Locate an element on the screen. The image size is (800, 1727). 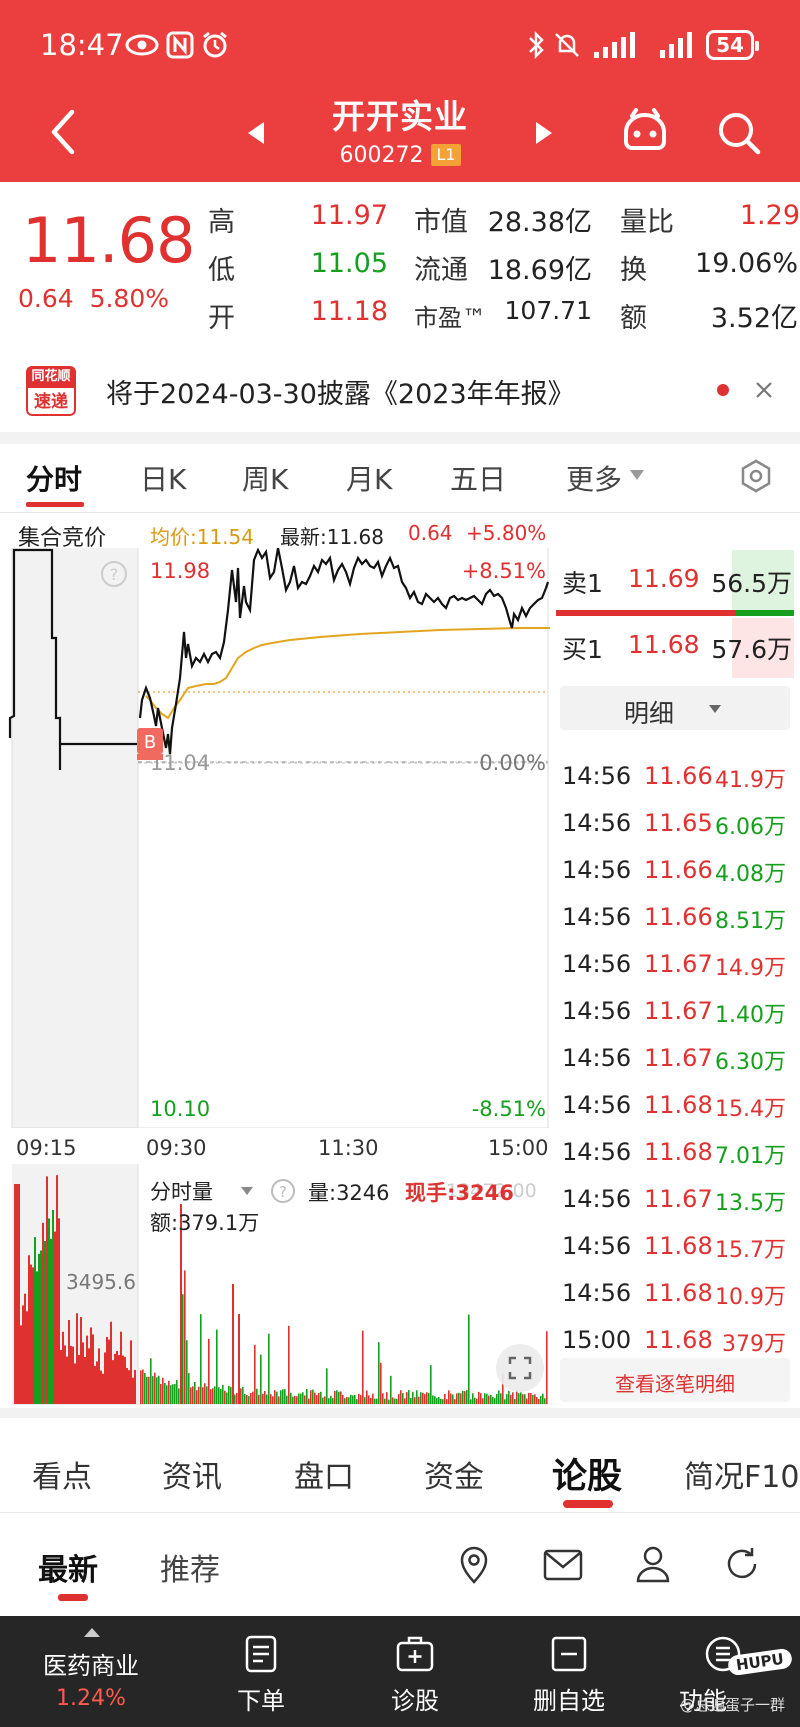
tick-row: 14:56 11.68 15.4万 is located at coordinates (677, 1114).